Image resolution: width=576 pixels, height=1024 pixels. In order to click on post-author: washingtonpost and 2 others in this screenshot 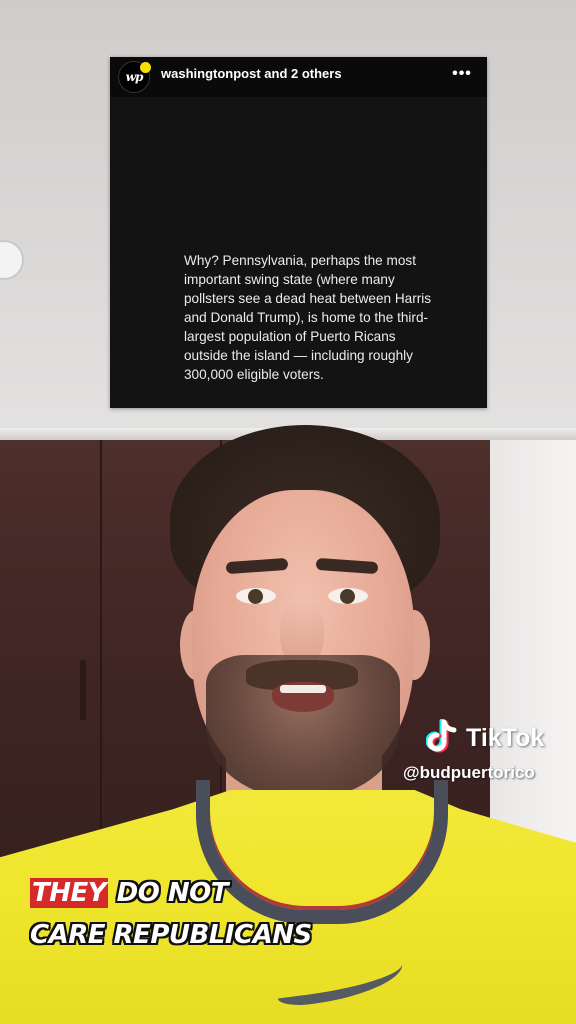, I will do `click(251, 73)`.